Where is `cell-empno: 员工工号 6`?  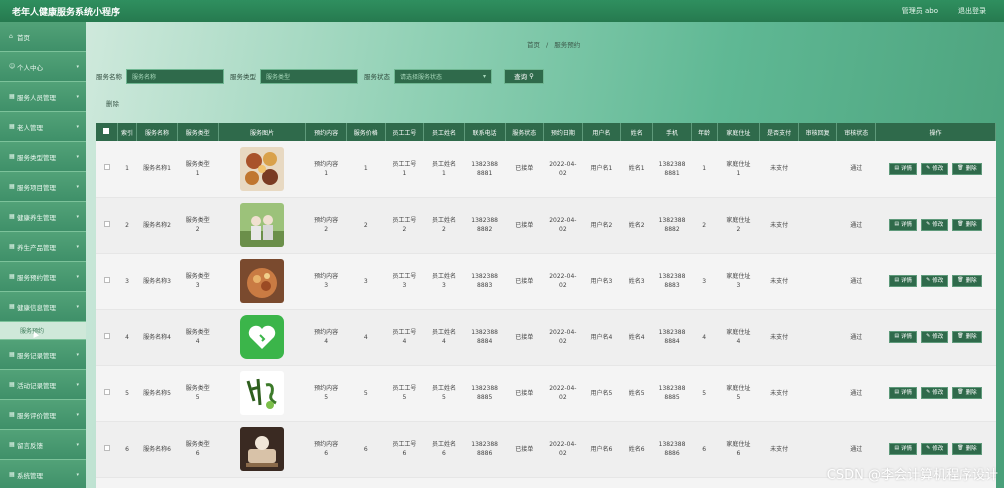 cell-empno: 员工工号 6 is located at coordinates (404, 449).